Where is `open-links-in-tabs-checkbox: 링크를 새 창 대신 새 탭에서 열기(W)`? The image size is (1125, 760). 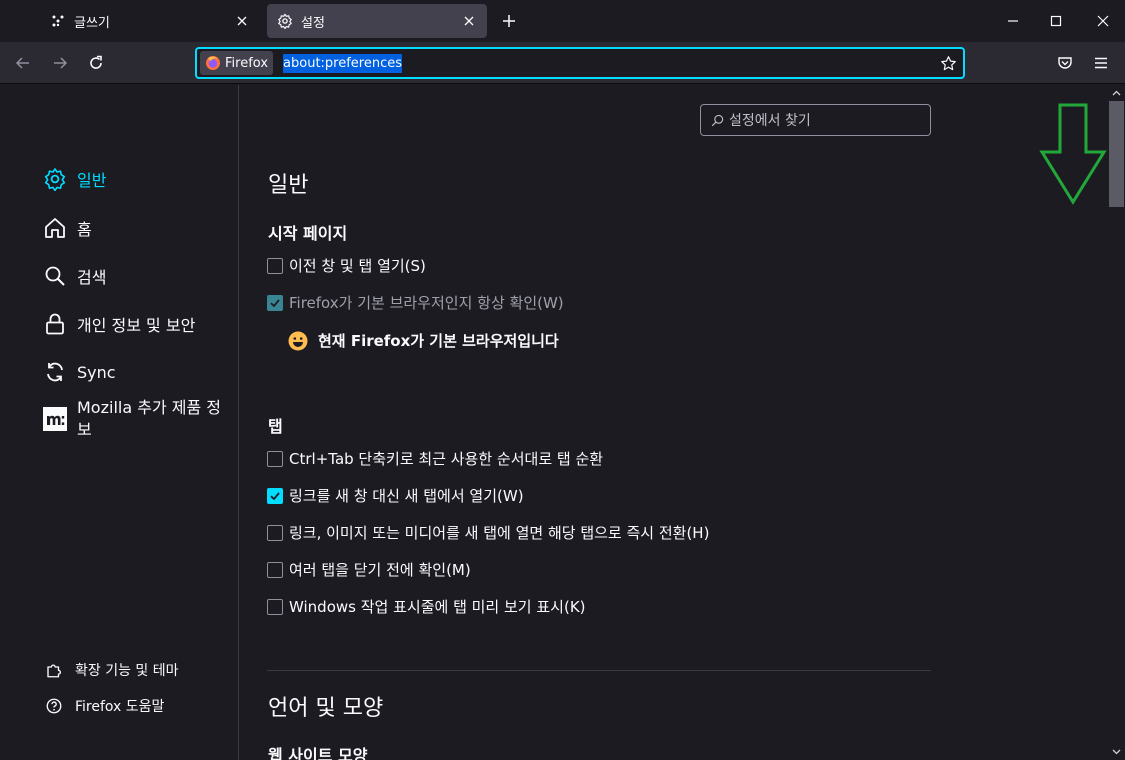 open-links-in-tabs-checkbox: 링크를 새 창 대신 새 탭에서 열기(W) is located at coordinates (395, 495).